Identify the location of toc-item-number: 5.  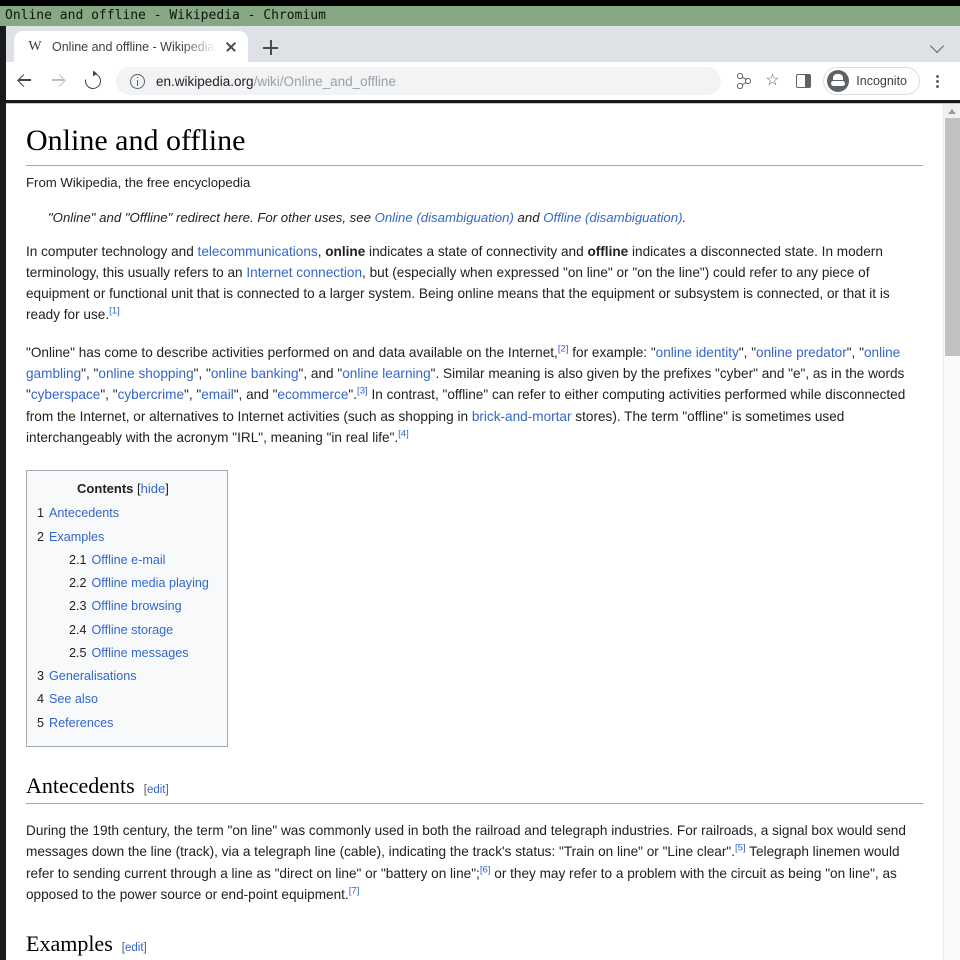
(41, 722).